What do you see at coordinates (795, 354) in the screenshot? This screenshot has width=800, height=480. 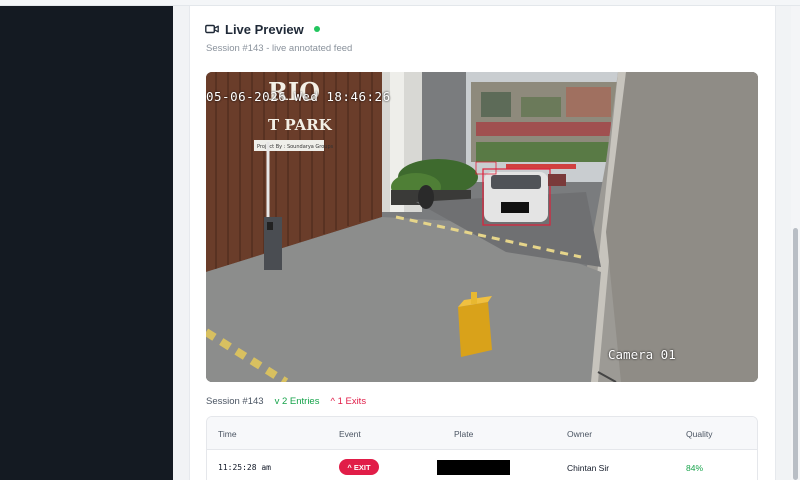 I see `scrollbar-thumb` at bounding box center [795, 354].